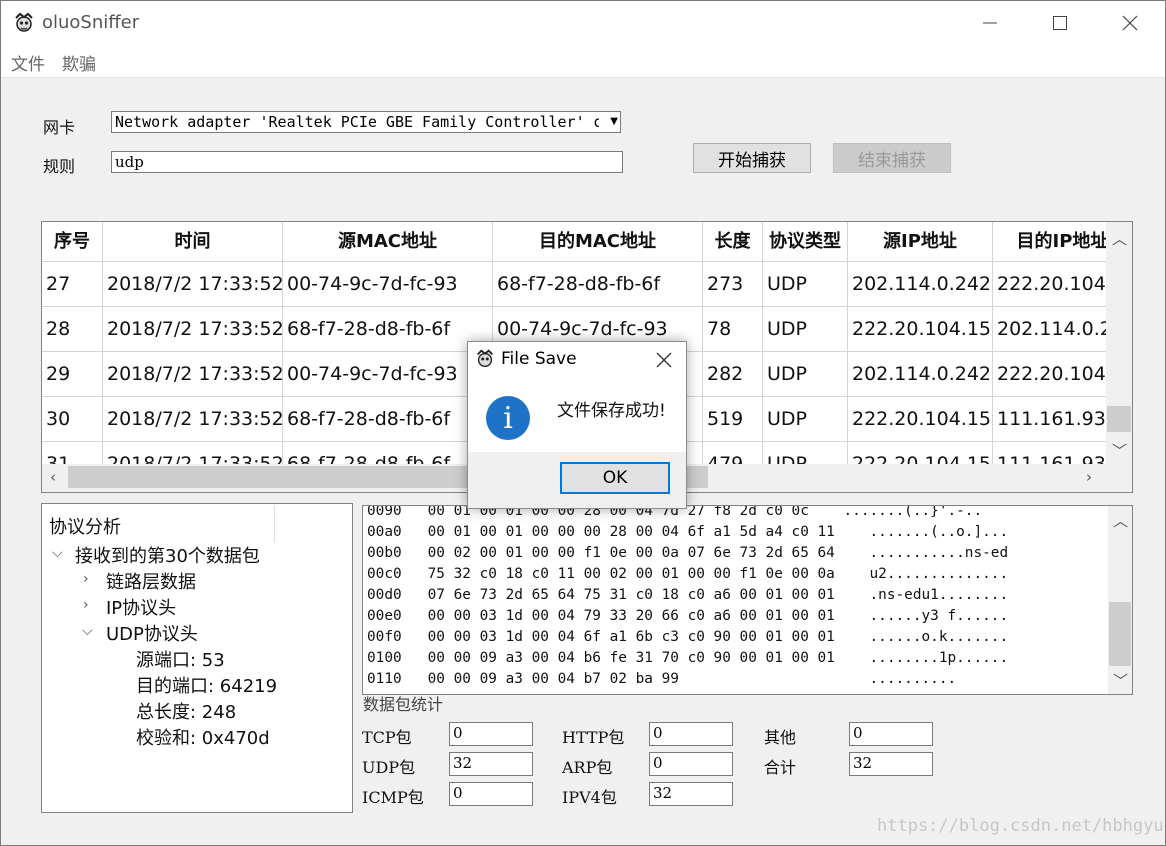 The width and height of the screenshot is (1166, 846). What do you see at coordinates (152, 633) in the screenshot?
I see `tree-node-udp-header: UDP协议头` at bounding box center [152, 633].